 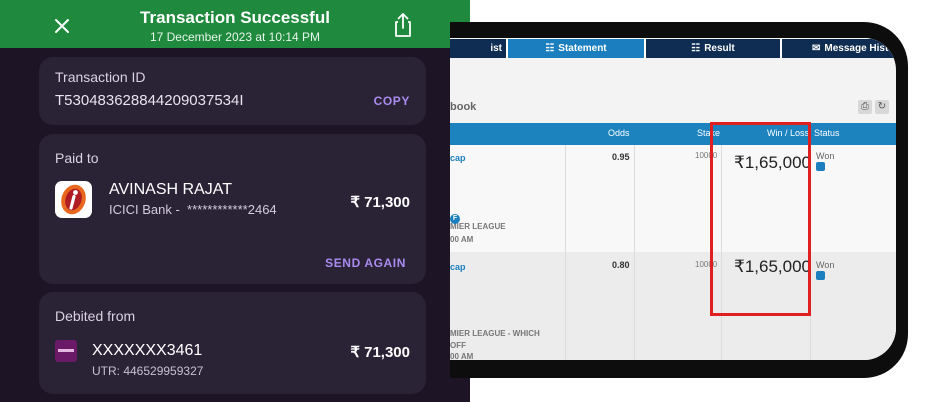 What do you see at coordinates (380, 352) in the screenshot?
I see `debited-amount: ₹ 71,300` at bounding box center [380, 352].